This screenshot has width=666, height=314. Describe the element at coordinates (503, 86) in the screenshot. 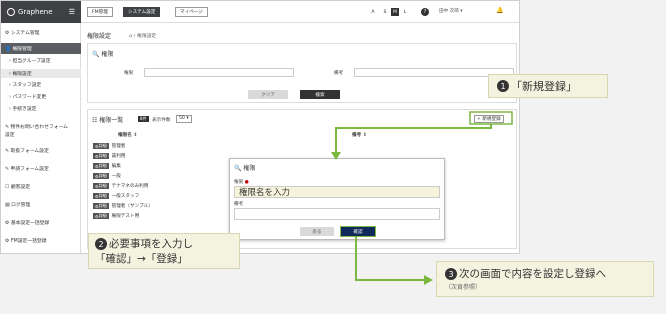

I see `step-1-marker: 1` at that location.